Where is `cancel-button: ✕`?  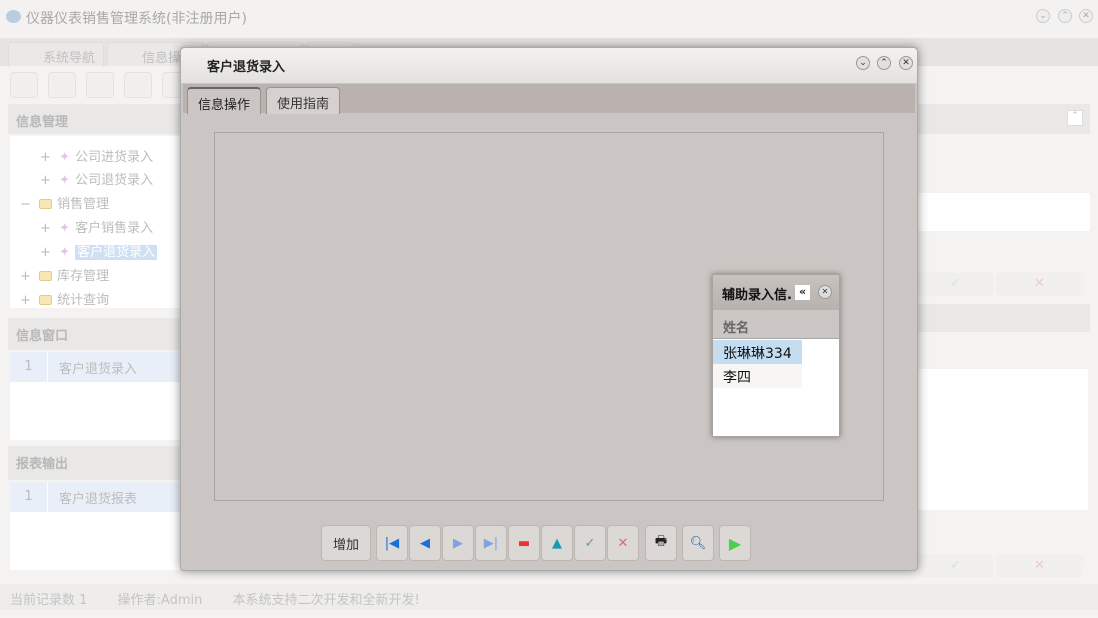
cancel-button: ✕ is located at coordinates (623, 543).